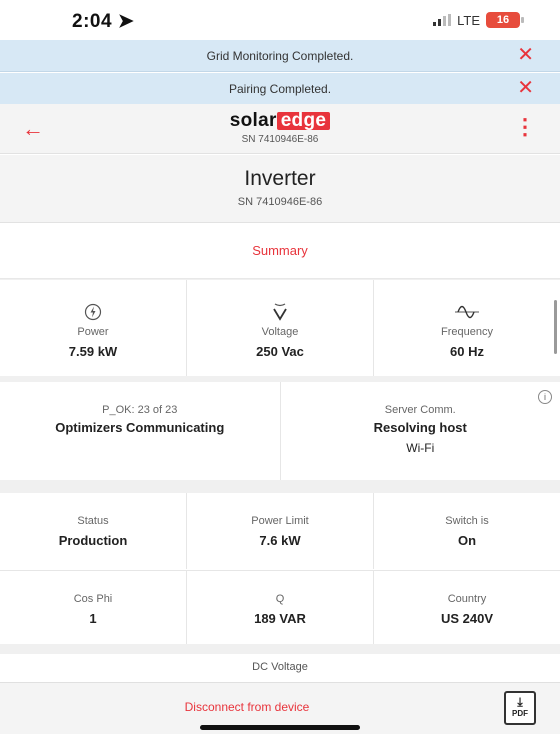  Describe the element at coordinates (466, 607) in the screenshot. I see `detail-country: Country US 240V` at that location.